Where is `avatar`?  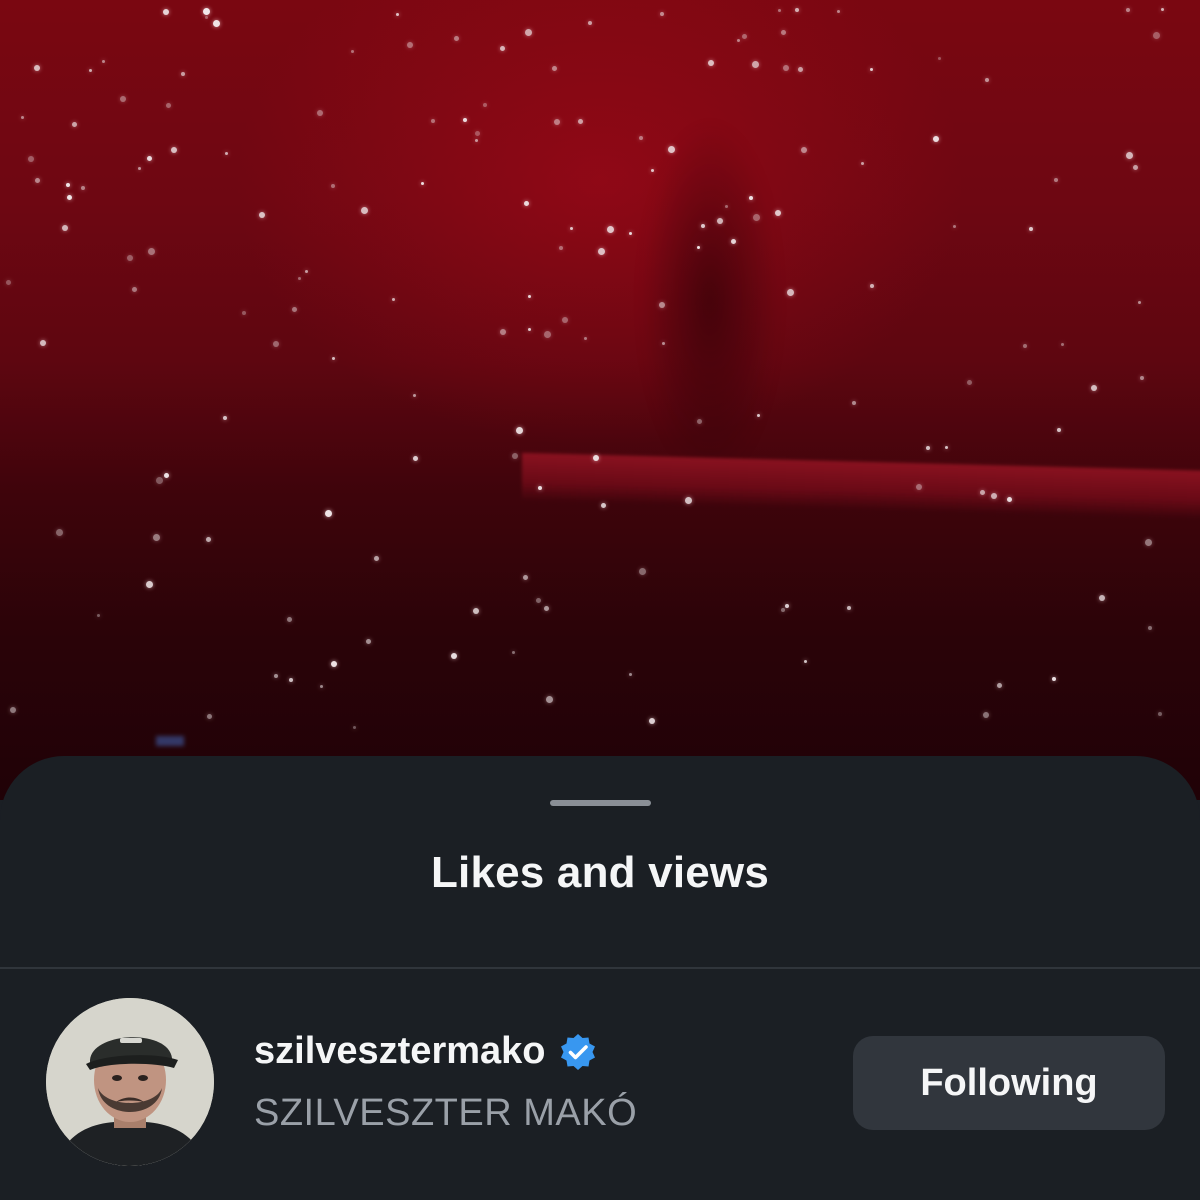 avatar is located at coordinates (130, 1082).